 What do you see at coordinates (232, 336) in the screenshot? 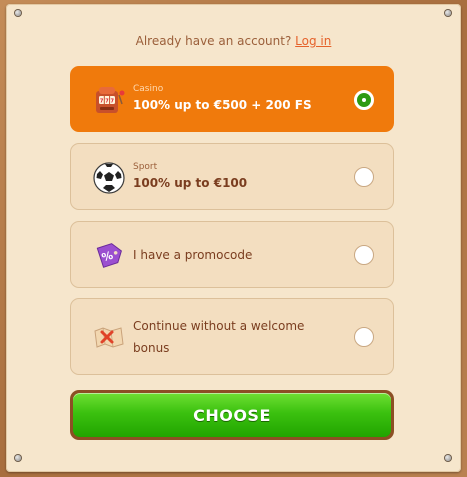
I see `option-no-bonus: Continue without a welcome bonus` at bounding box center [232, 336].